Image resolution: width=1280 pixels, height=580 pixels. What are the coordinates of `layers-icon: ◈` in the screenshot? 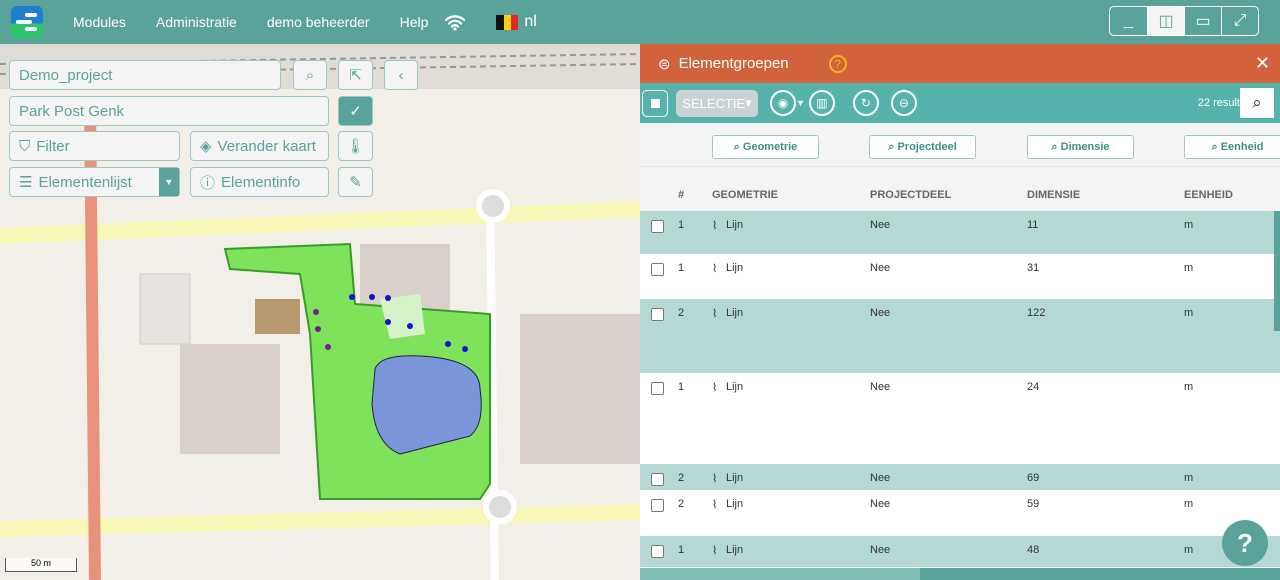 It's located at (206, 146).